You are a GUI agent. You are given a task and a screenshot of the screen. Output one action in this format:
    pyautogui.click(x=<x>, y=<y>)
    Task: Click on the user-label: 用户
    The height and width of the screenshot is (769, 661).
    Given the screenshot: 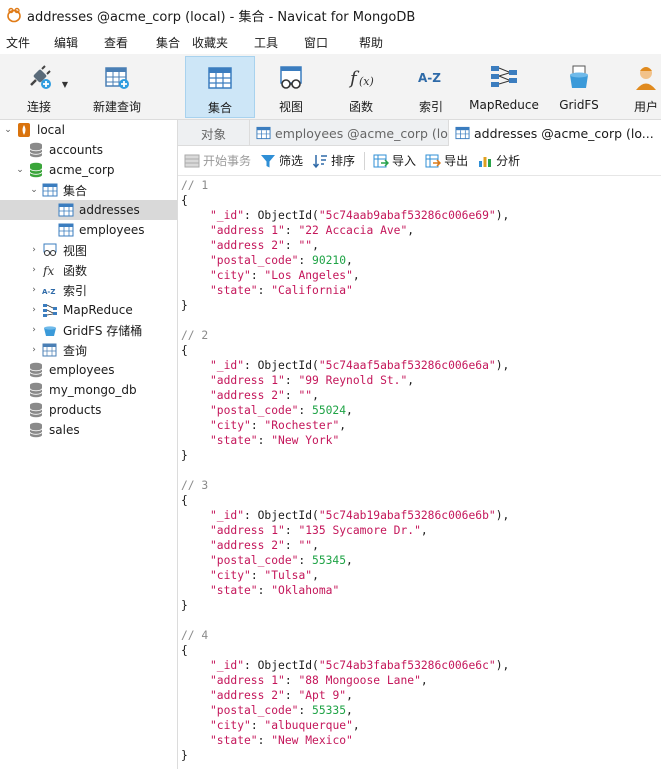 What is the action you would take?
    pyautogui.click(x=645, y=107)
    